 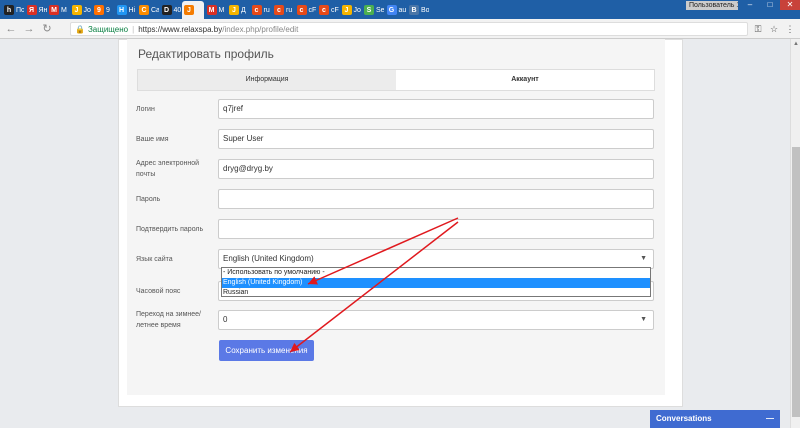 I want to click on url-host: https://www.relaxspa.by, so click(x=180, y=29).